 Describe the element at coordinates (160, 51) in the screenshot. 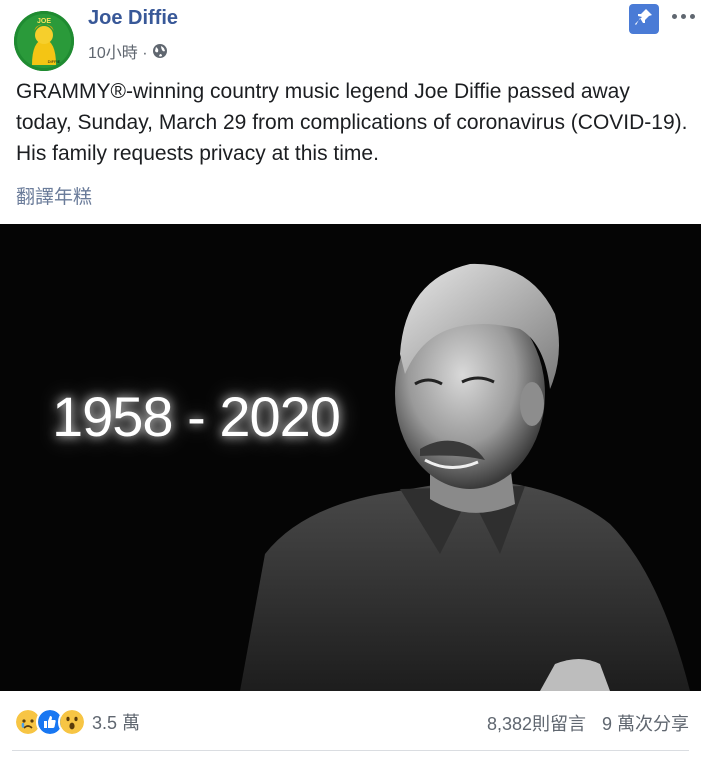

I see `globe-icon` at that location.